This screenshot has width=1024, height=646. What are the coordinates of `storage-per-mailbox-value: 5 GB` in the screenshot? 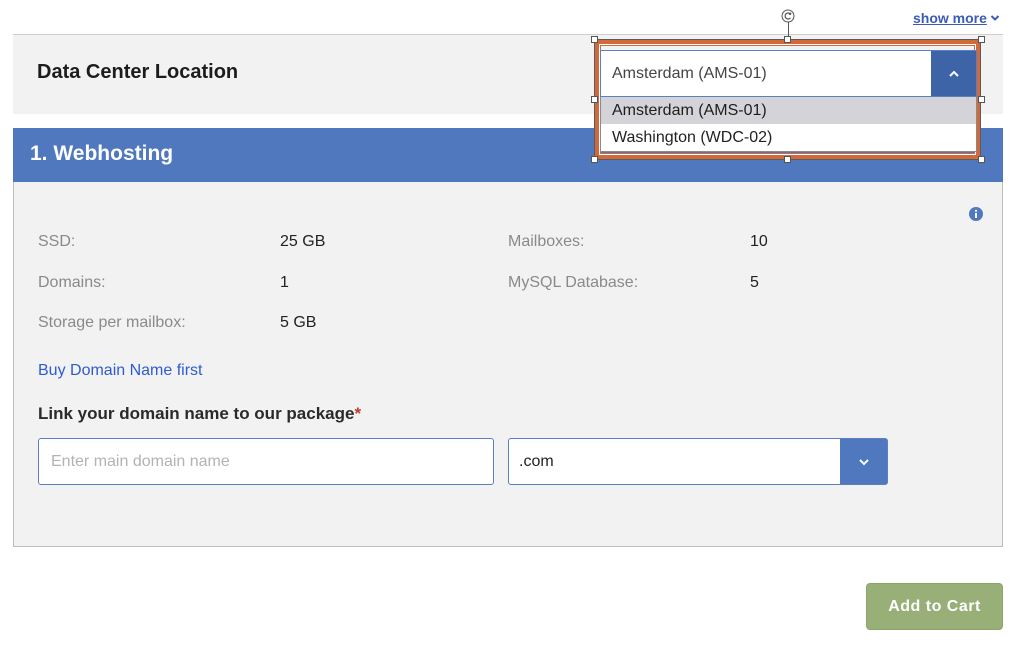 It's located at (298, 322).